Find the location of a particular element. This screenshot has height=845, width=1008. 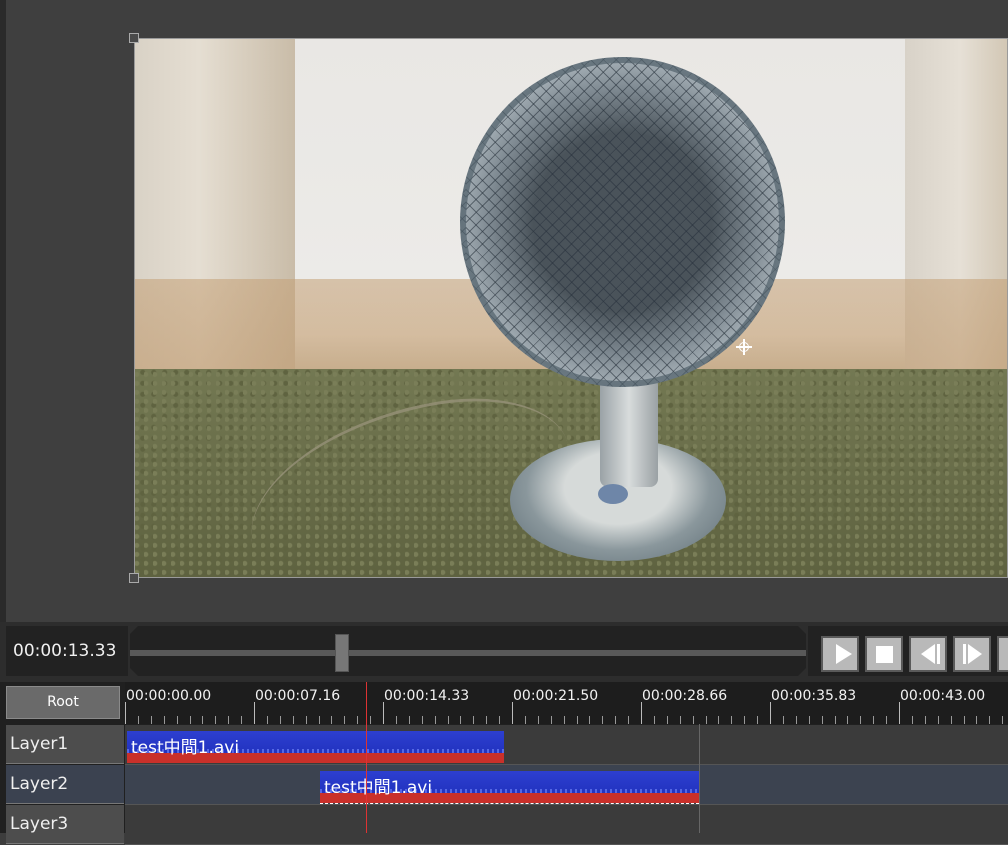

playhead is located at coordinates (366, 757).